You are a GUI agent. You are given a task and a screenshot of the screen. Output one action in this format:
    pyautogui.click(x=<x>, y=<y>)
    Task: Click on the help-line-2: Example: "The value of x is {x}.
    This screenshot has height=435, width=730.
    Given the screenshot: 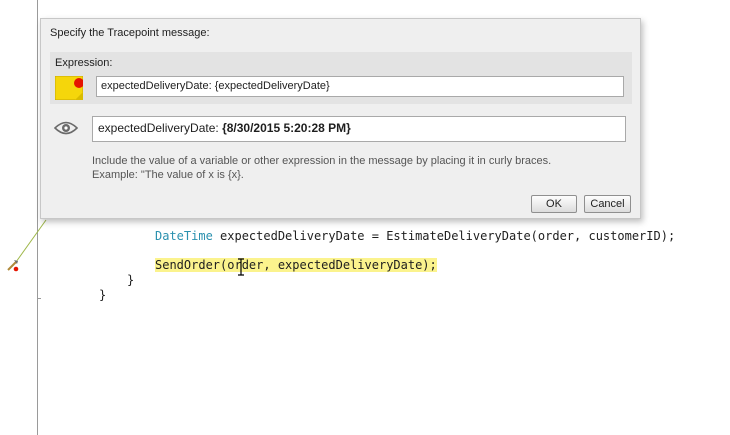 What is the action you would take?
    pyautogui.click(x=168, y=175)
    